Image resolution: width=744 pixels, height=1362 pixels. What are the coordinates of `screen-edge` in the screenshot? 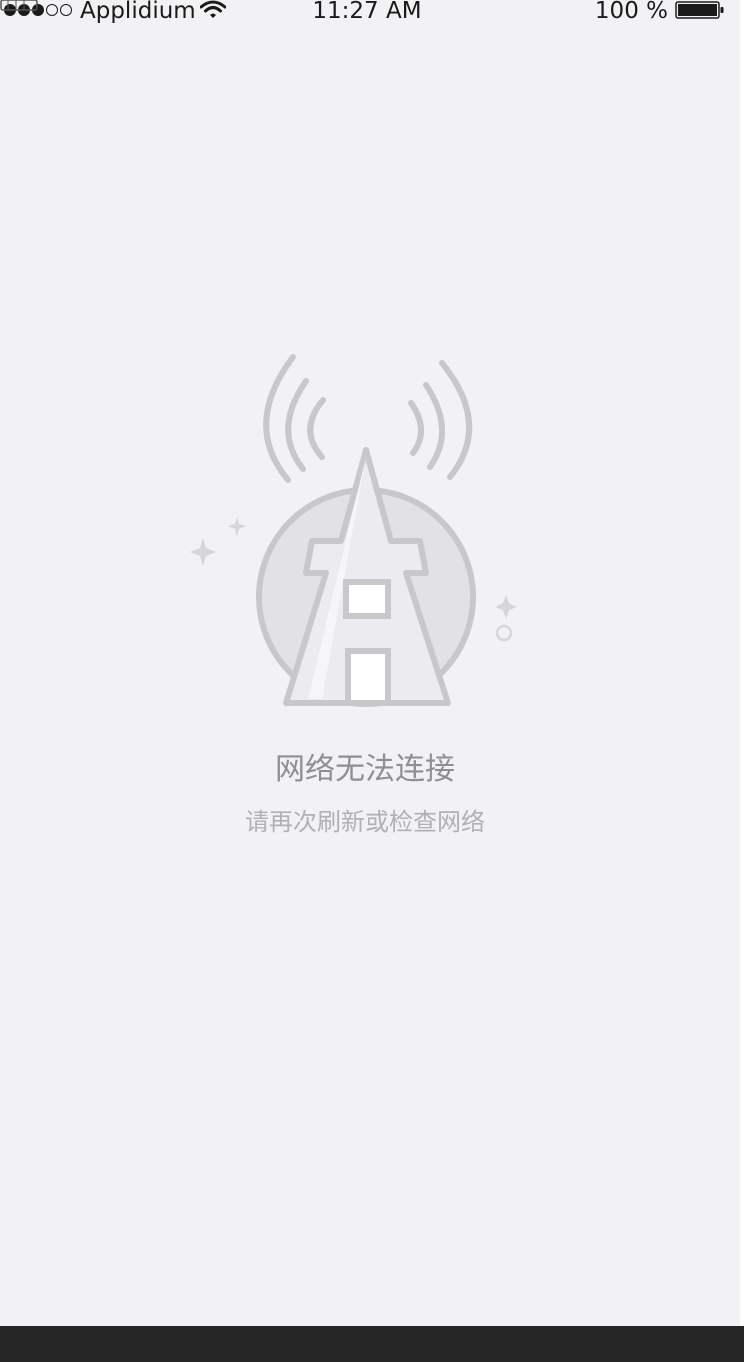 It's located at (742, 663).